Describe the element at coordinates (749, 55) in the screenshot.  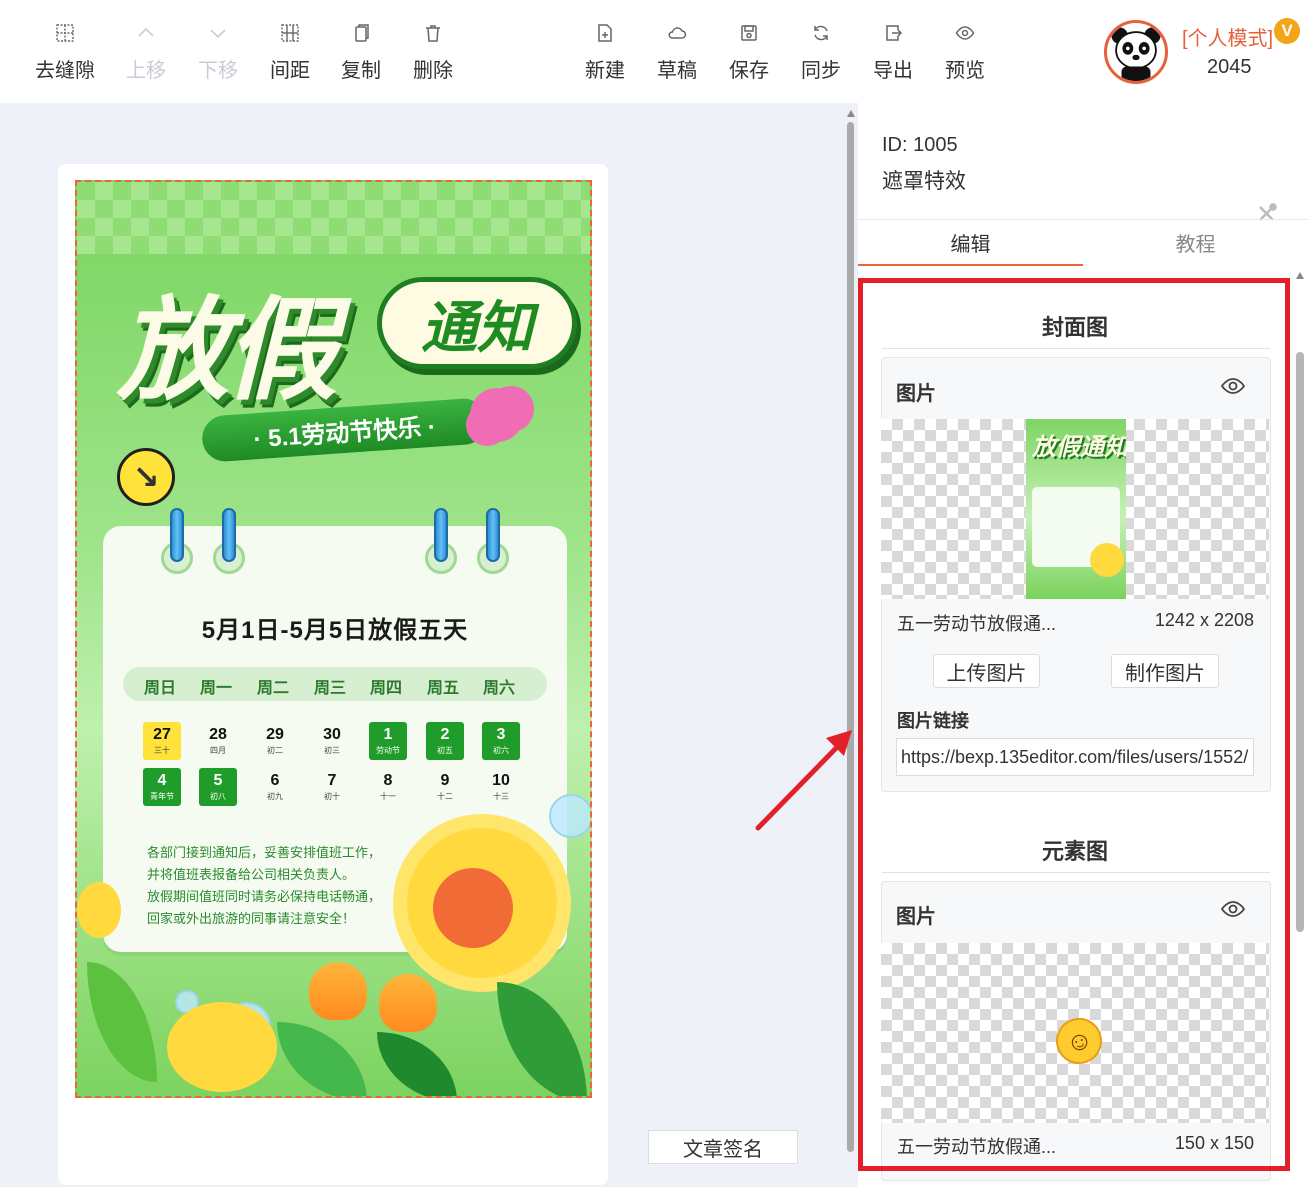
I see `save-button: 保存` at that location.